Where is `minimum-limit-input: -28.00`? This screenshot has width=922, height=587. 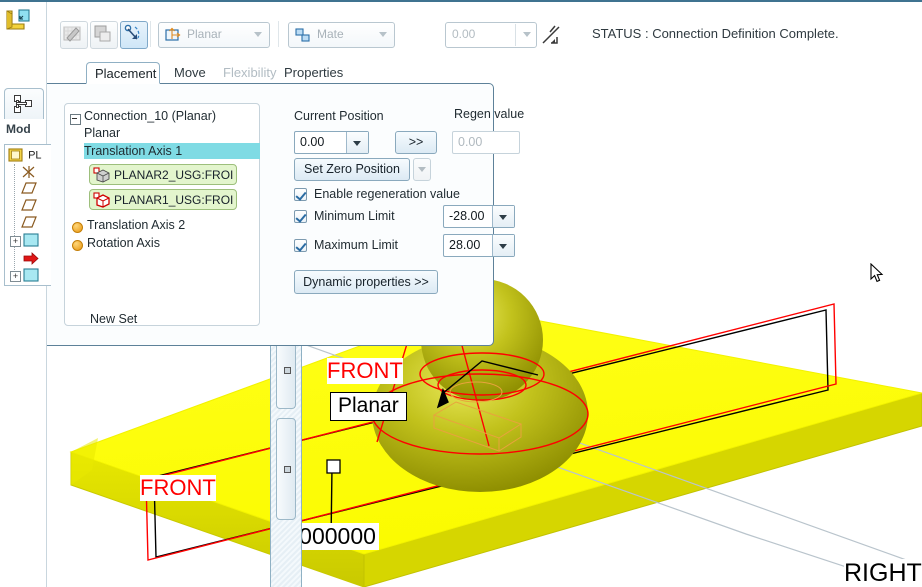 minimum-limit-input: -28.00 is located at coordinates (479, 216).